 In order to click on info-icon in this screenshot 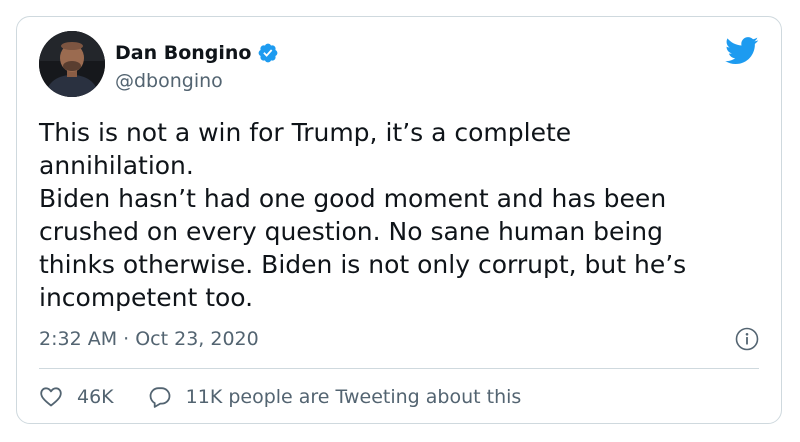, I will do `click(747, 339)`.